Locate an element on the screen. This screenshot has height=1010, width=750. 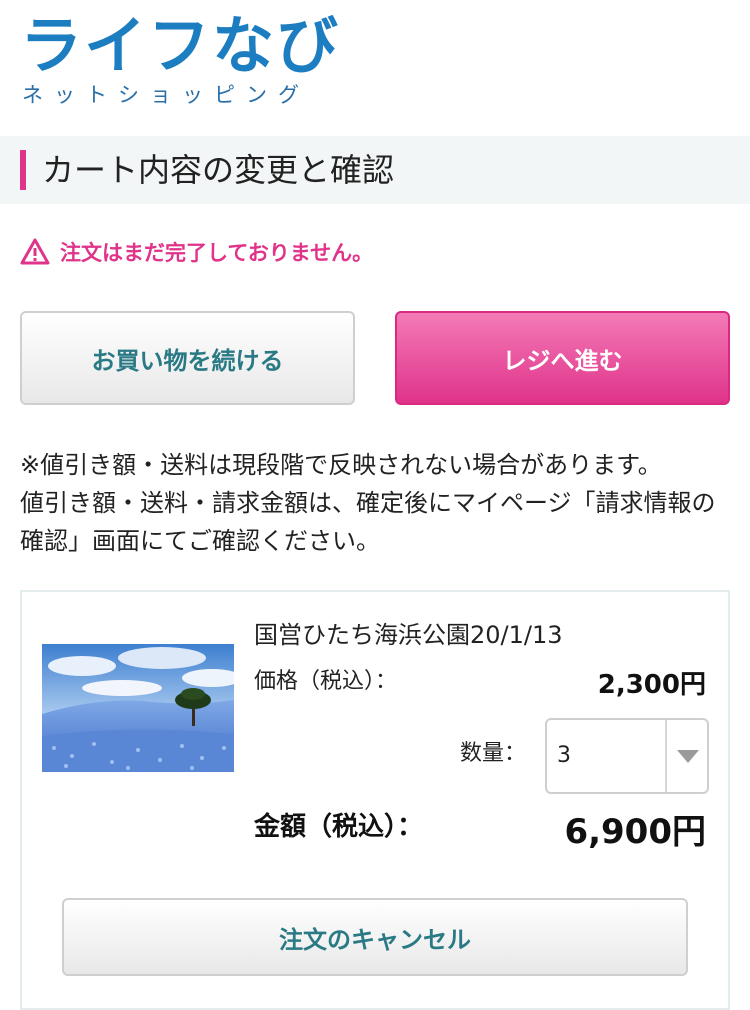
quantity-value: 3 is located at coordinates (564, 755).